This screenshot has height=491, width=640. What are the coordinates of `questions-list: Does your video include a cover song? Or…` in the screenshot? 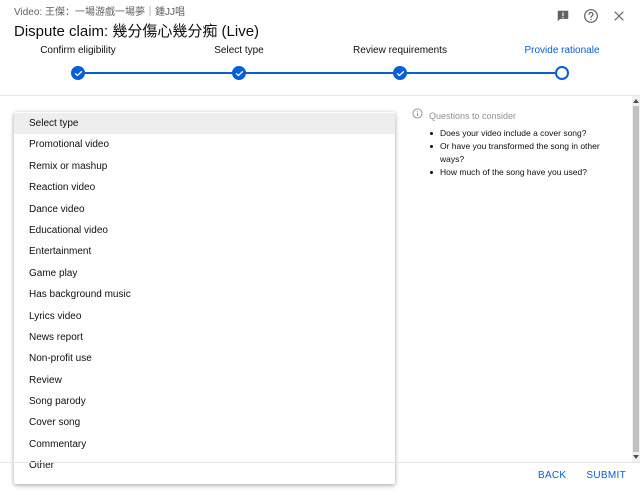 It's located at (512, 153).